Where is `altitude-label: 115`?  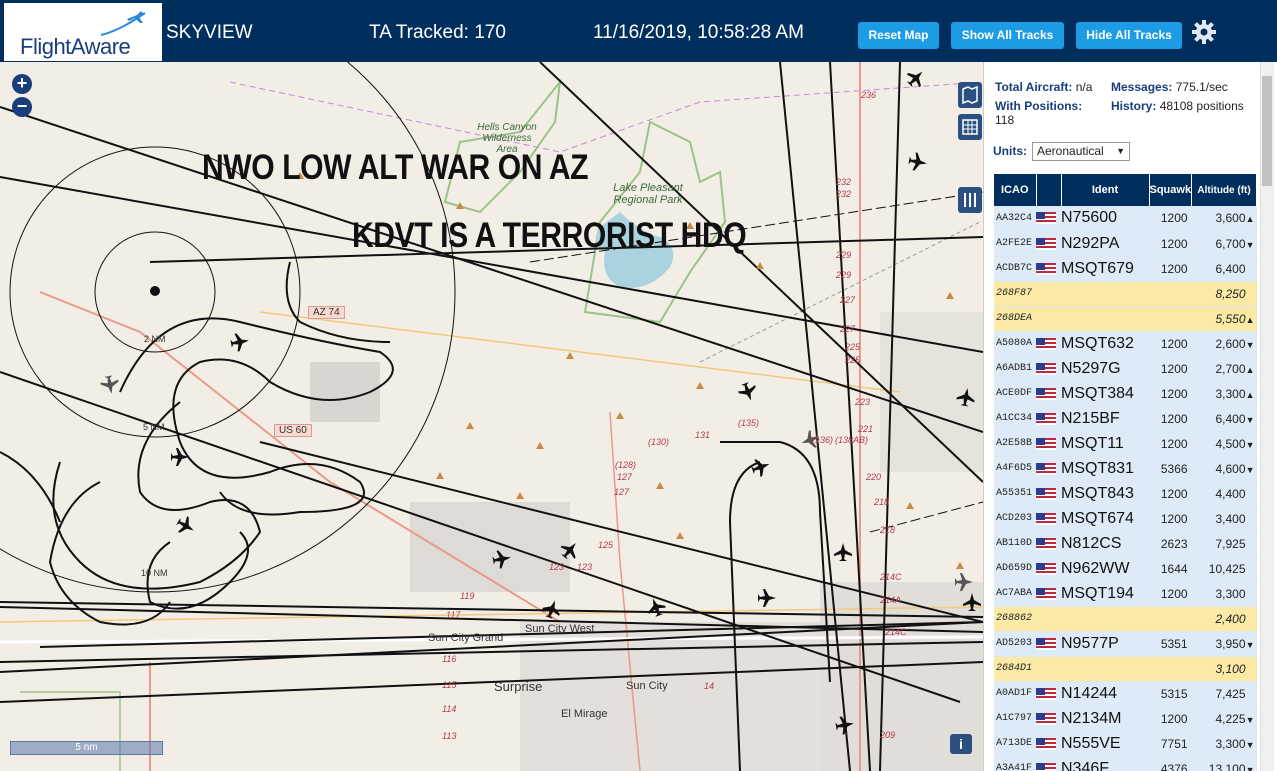 altitude-label: 115 is located at coordinates (449, 685).